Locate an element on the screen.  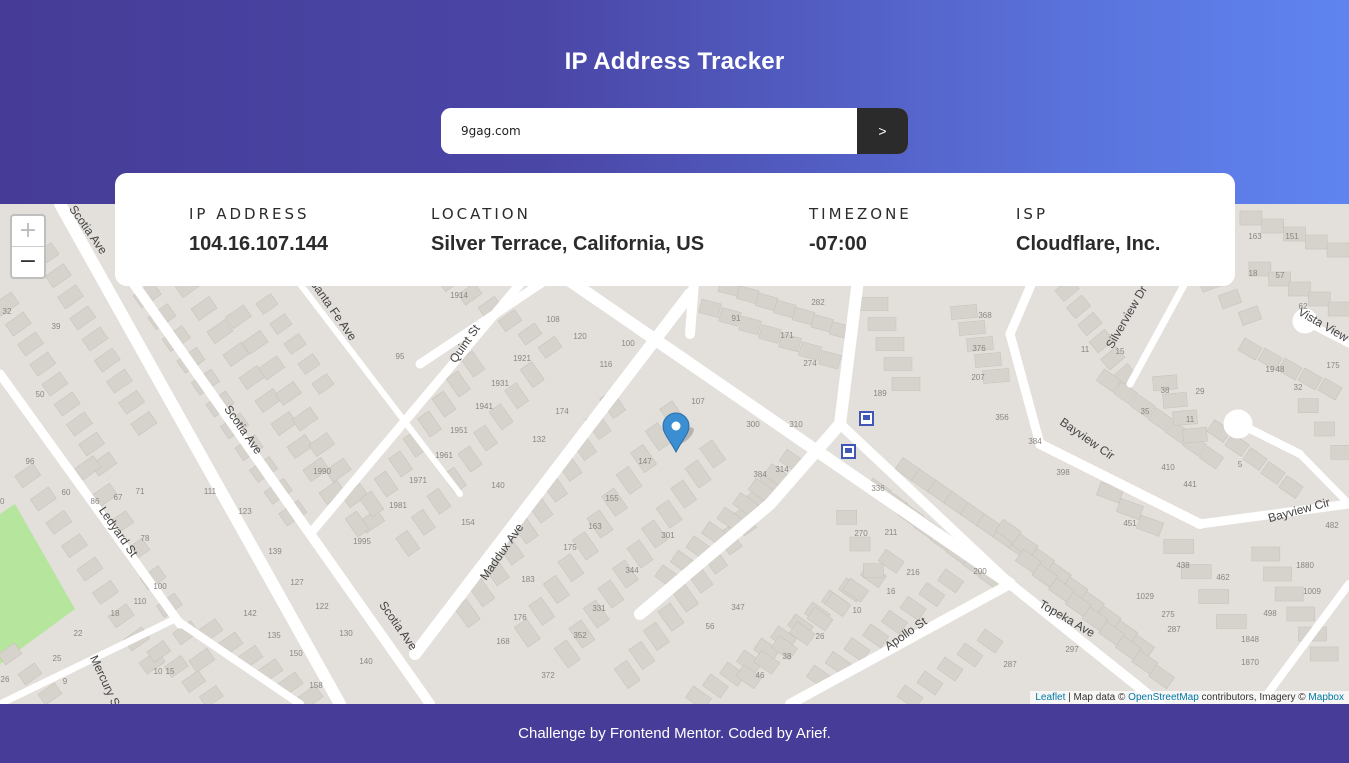
search-input is located at coordinates (649, 131).